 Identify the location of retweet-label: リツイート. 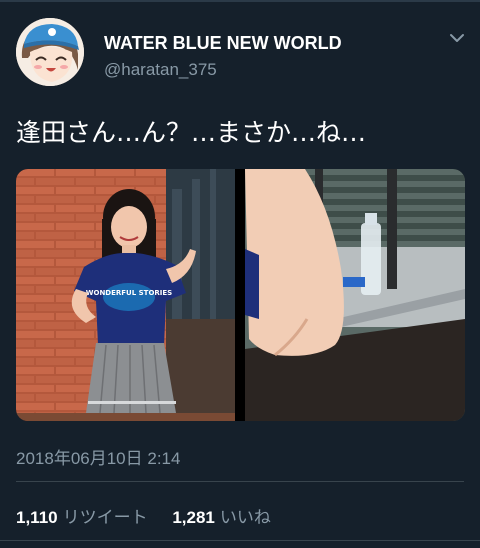
(105, 517).